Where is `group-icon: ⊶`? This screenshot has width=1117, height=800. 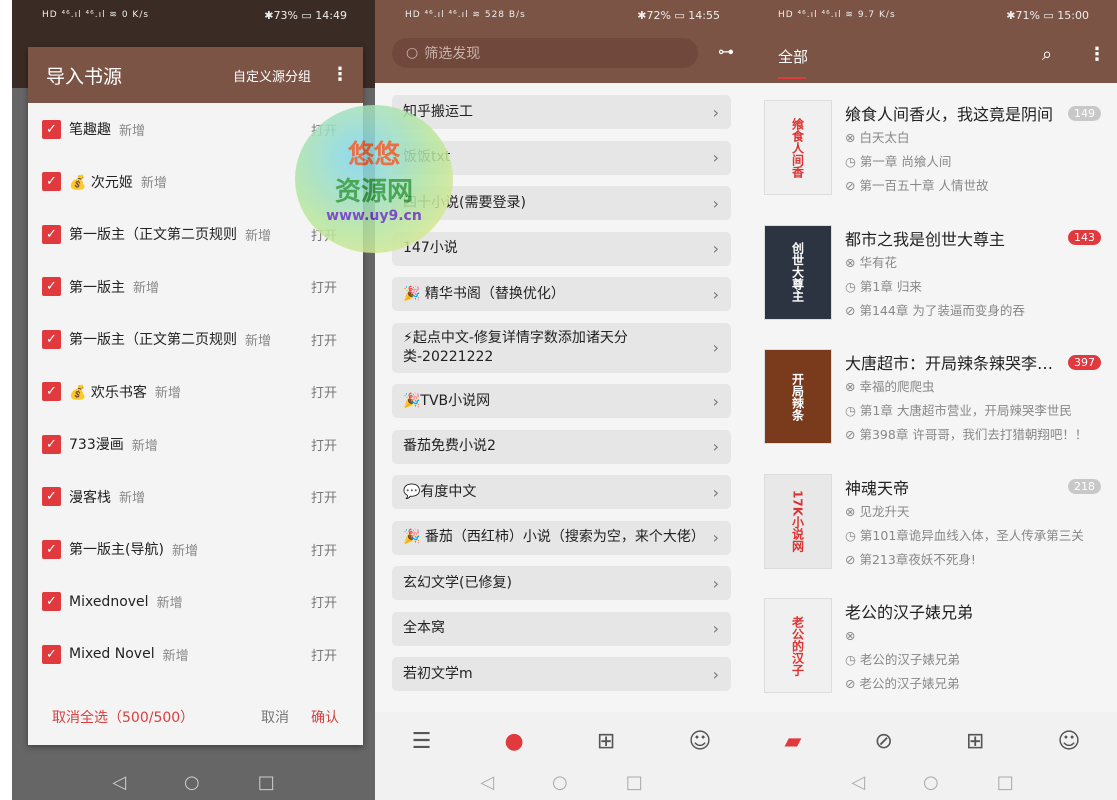
group-icon: ⊶ is located at coordinates (726, 51).